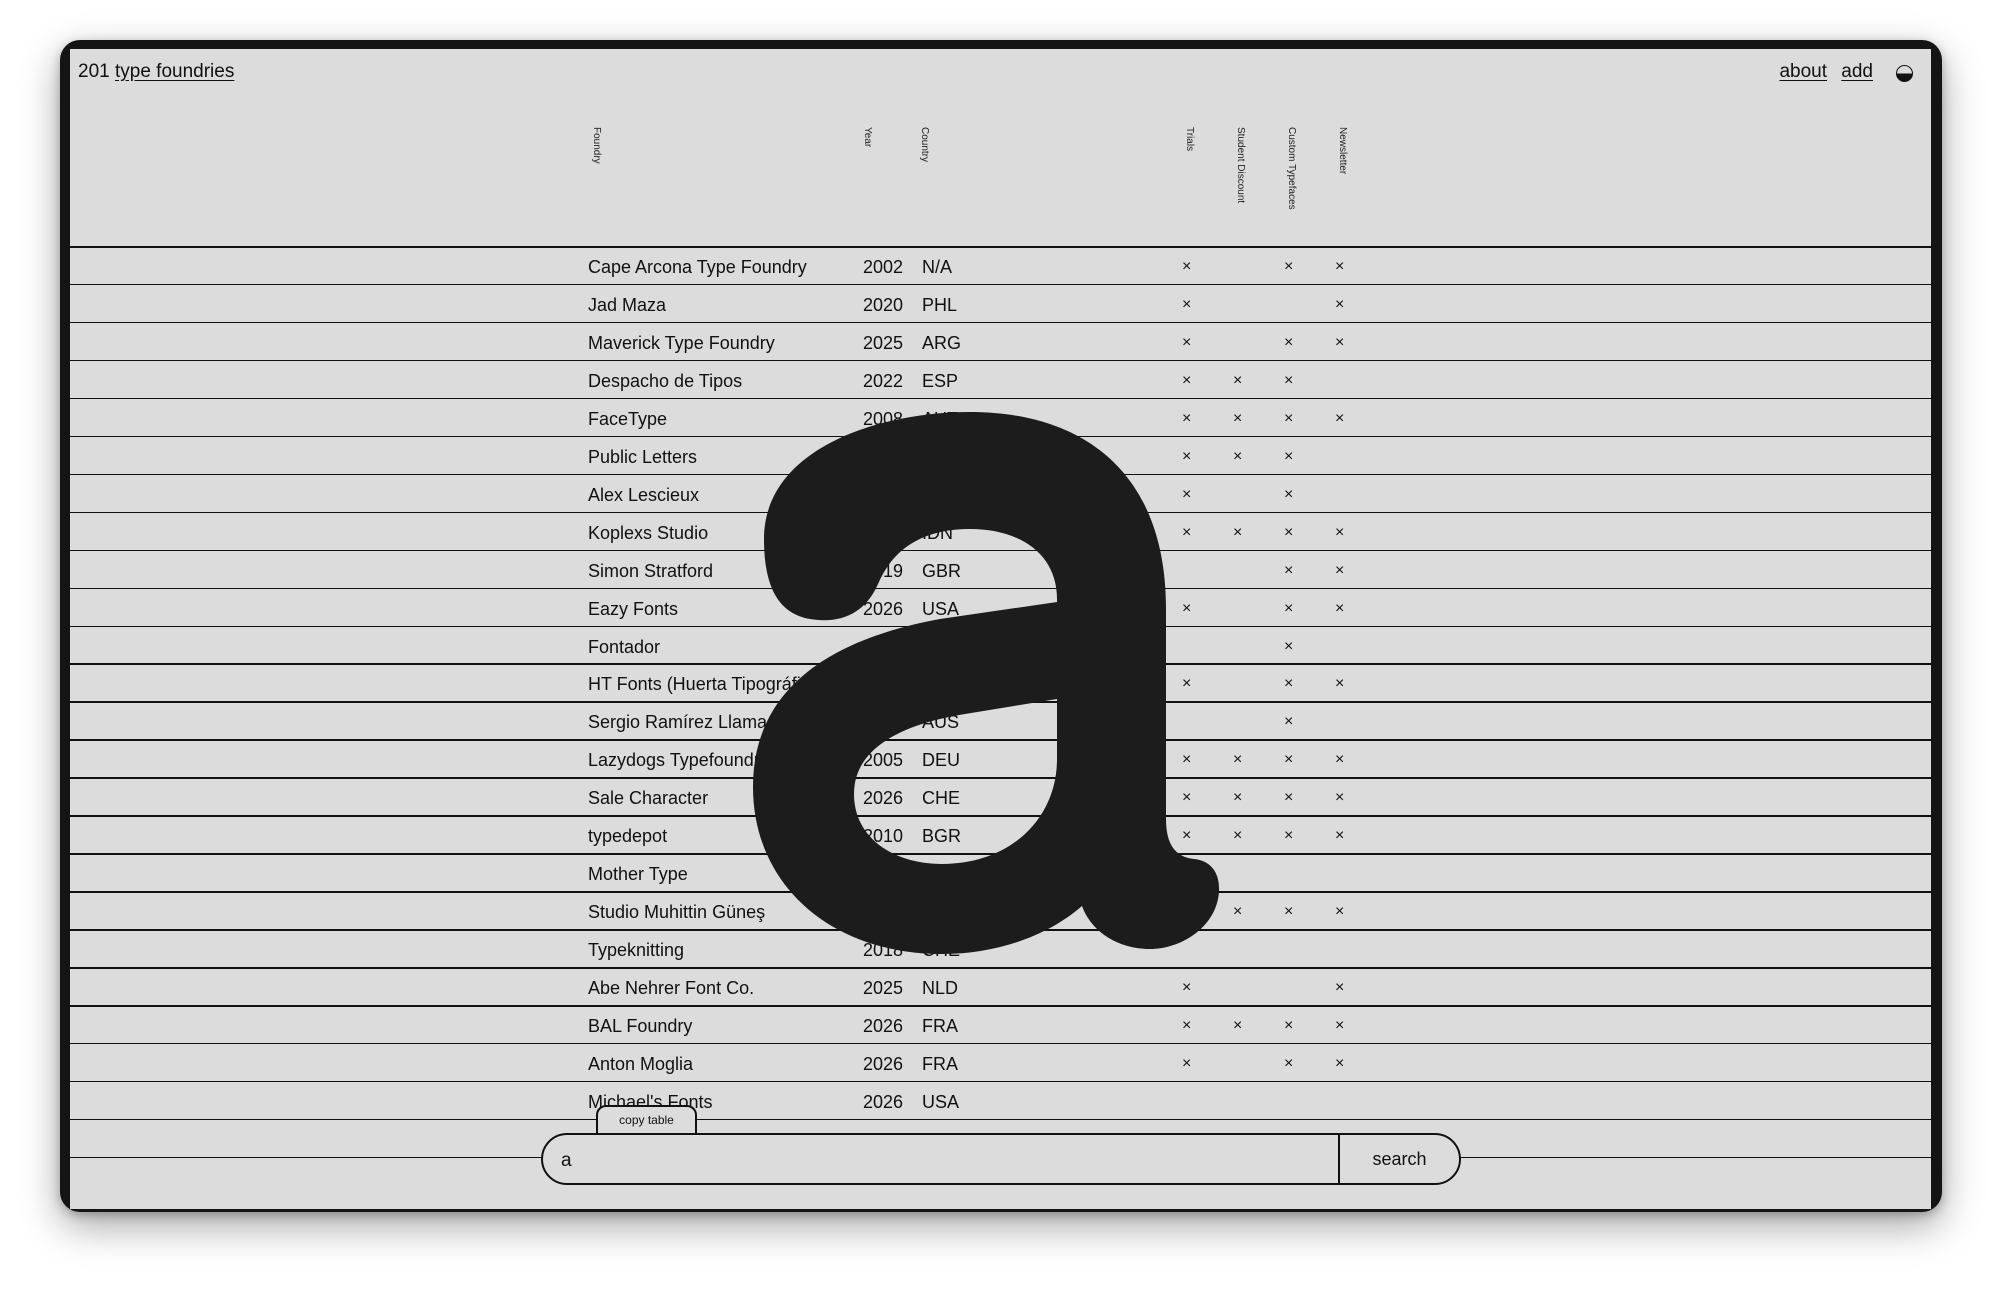  Describe the element at coordinates (633, 608) in the screenshot. I see `foundry-name: Eazy Fonts` at that location.